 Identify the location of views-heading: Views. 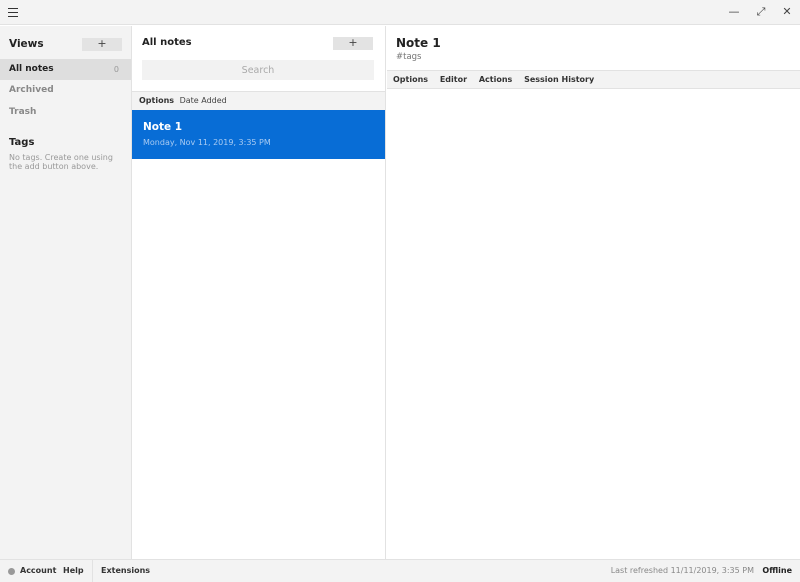
(26, 44).